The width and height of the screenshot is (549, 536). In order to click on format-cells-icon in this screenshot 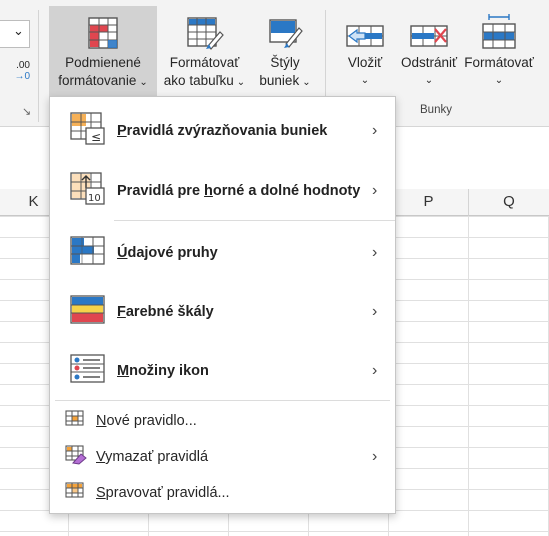, I will do `click(499, 28)`.